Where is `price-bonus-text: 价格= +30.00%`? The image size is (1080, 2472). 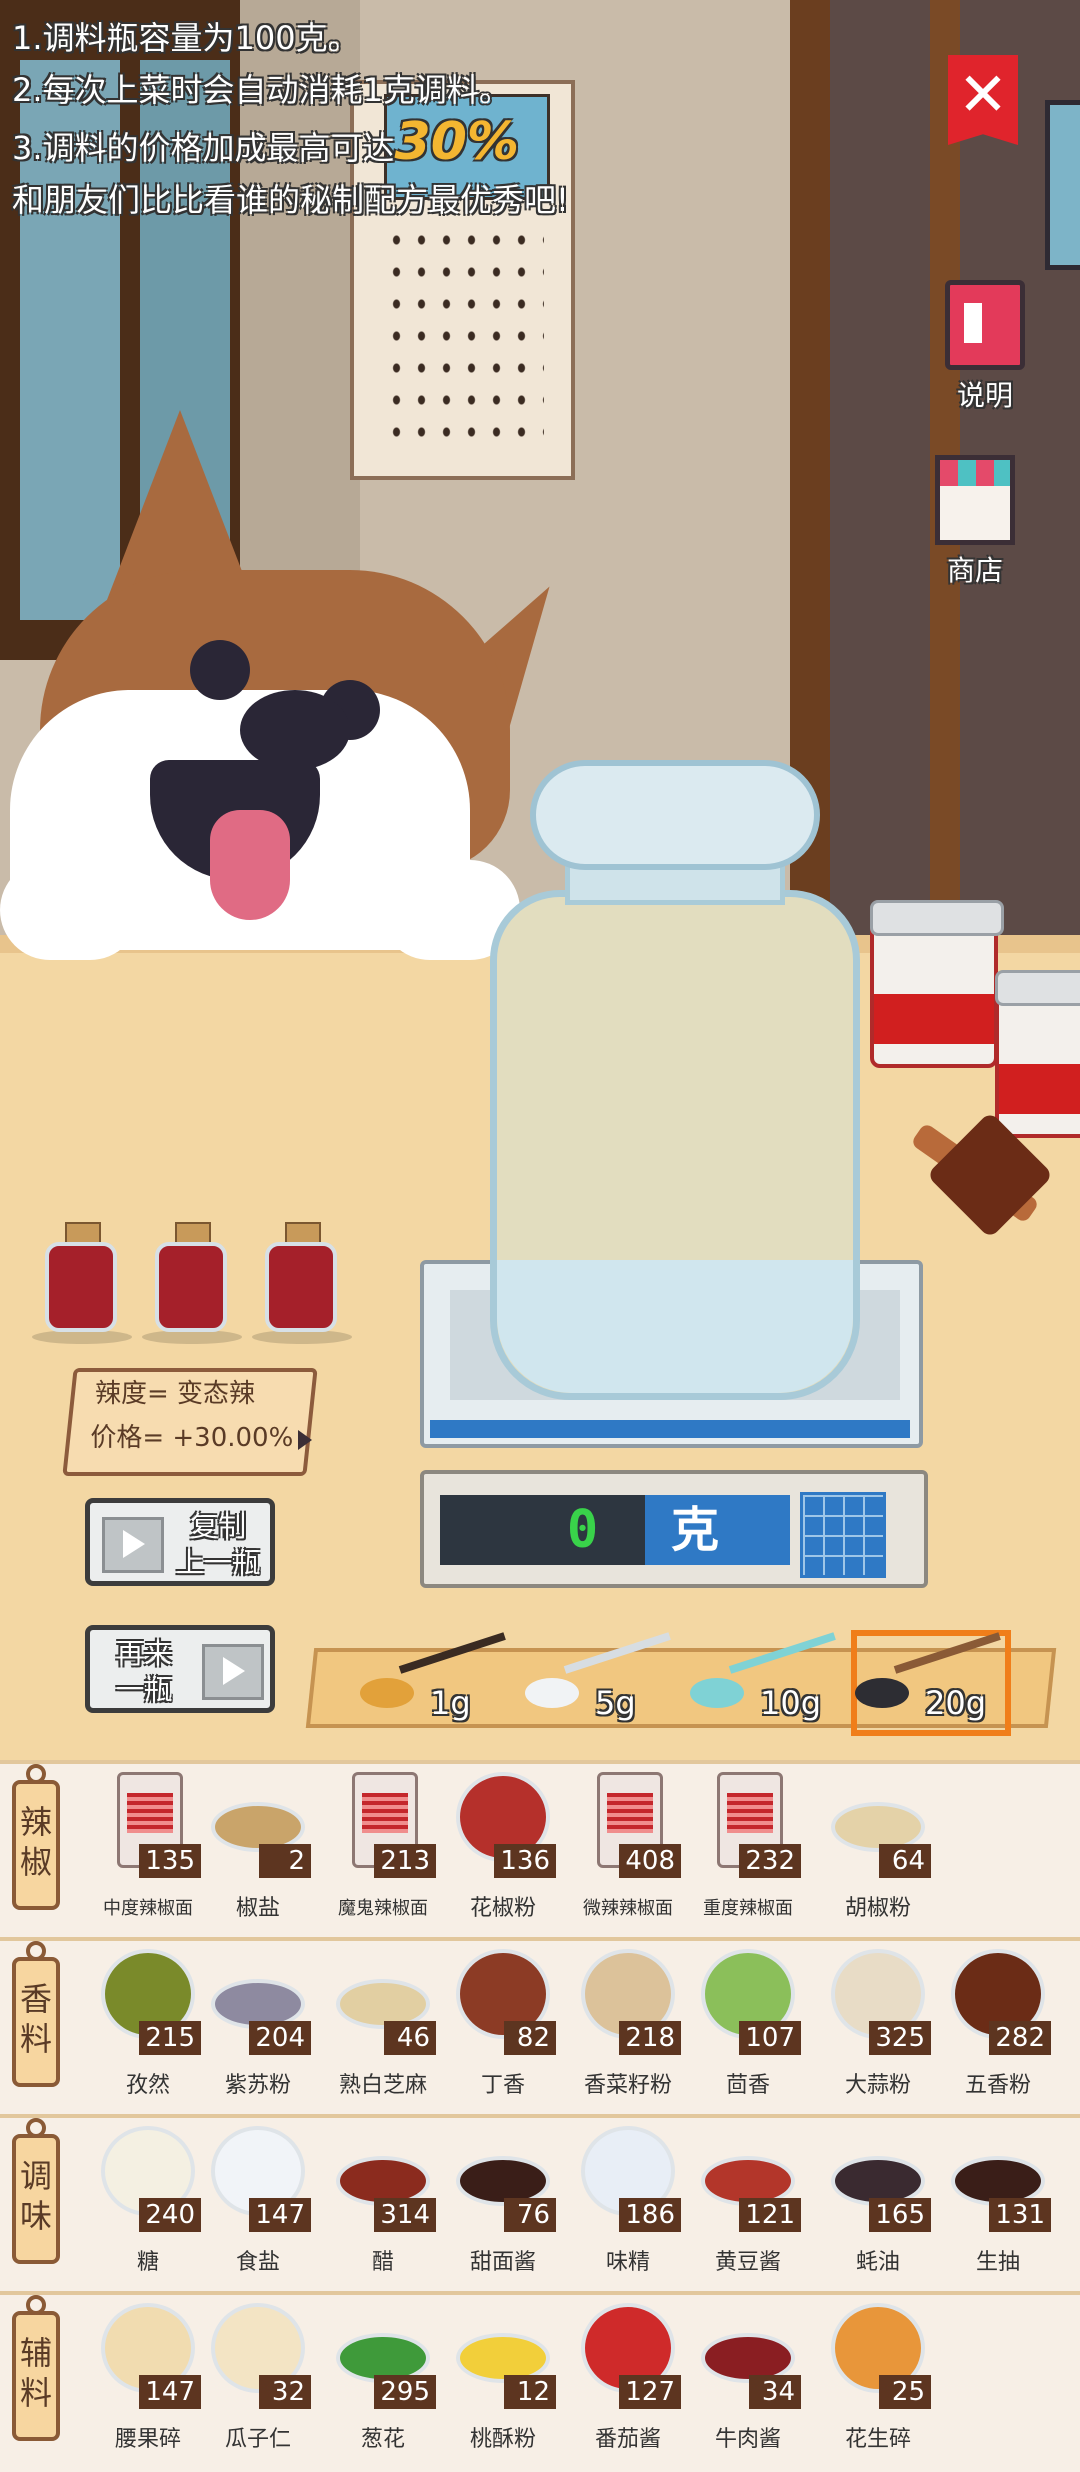
price-bonus-text: 价格= +30.00% is located at coordinates (192, 1438).